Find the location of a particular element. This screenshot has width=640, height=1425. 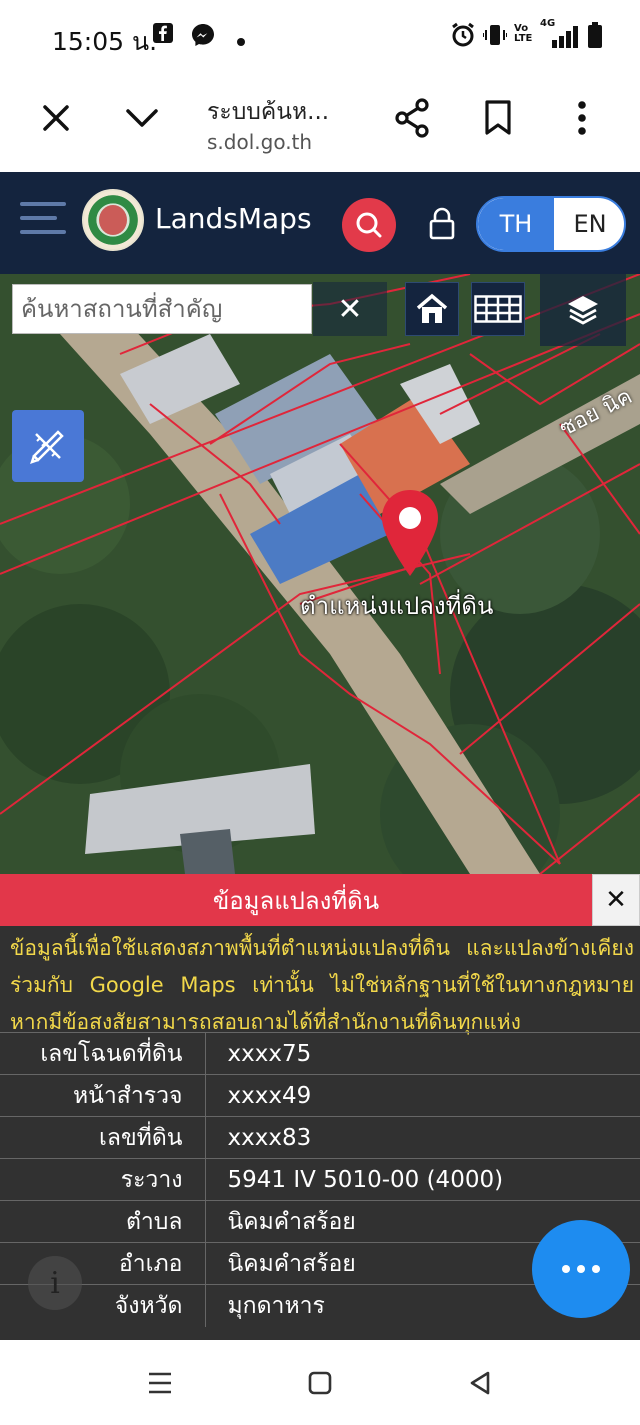

close-icon is located at coordinates (56, 118).